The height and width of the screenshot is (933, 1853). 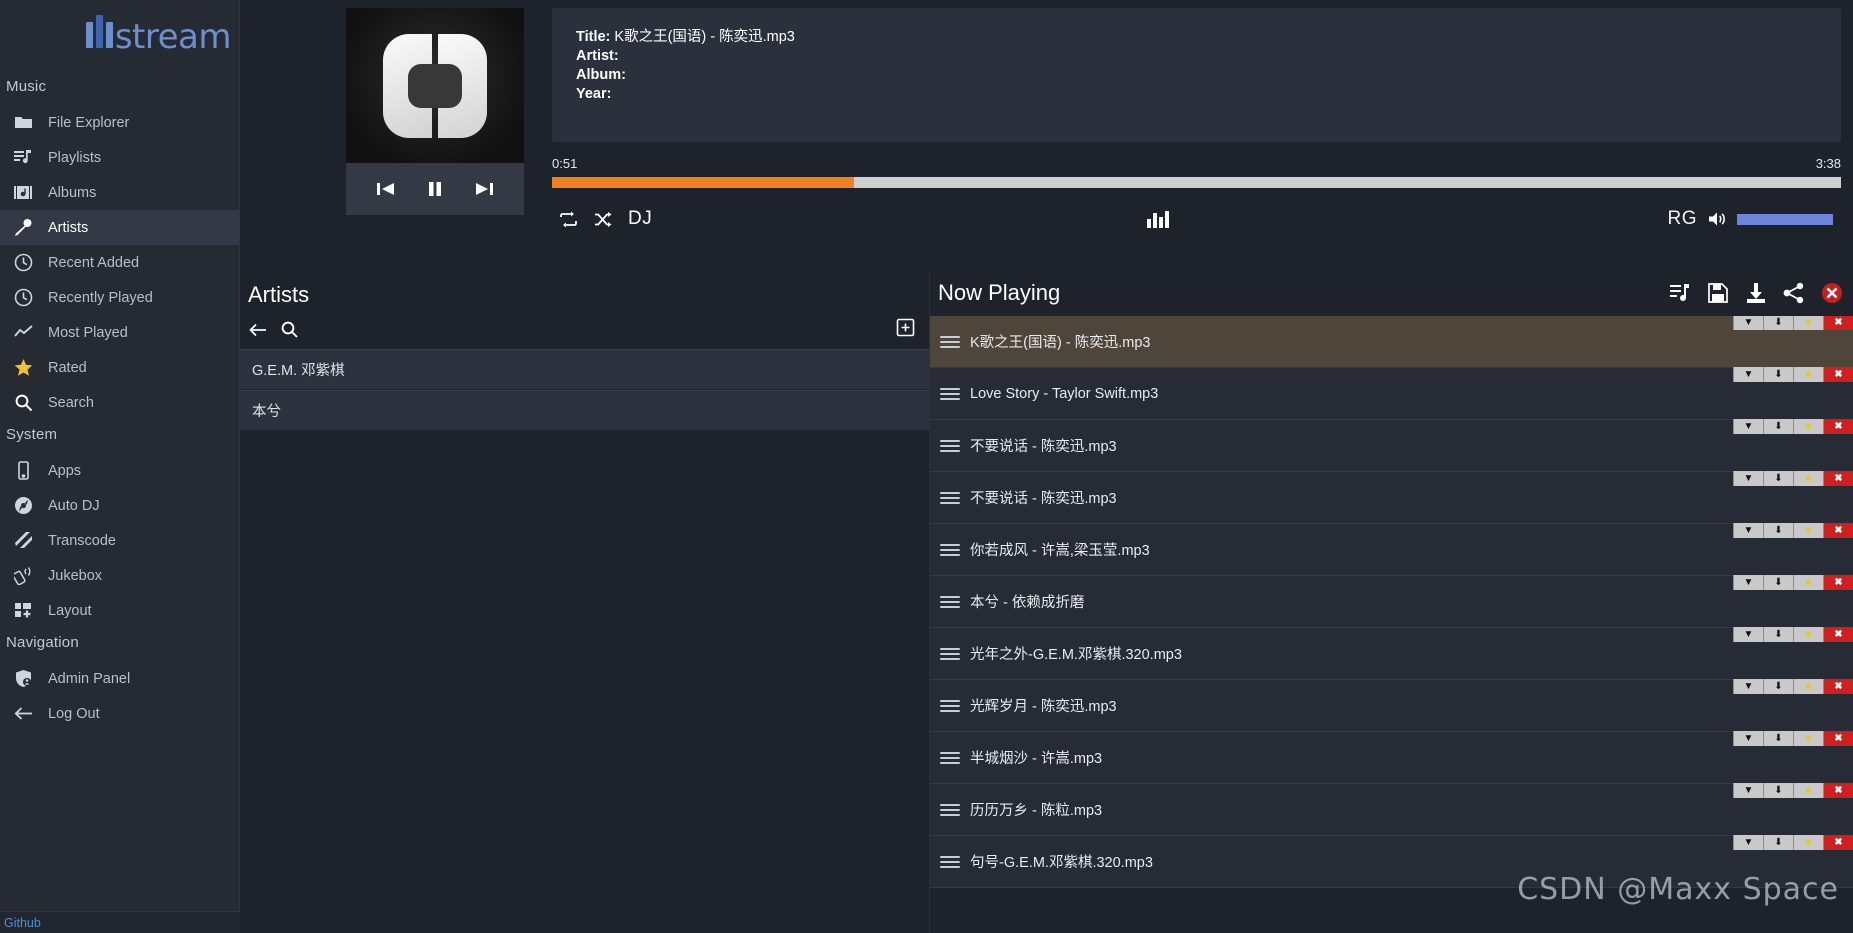 What do you see at coordinates (119, 192) in the screenshot?
I see `sidebar-item-albums: Albums` at bounding box center [119, 192].